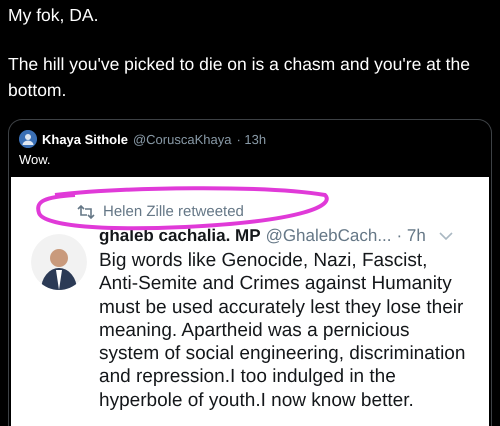 The height and width of the screenshot is (426, 500). Describe the element at coordinates (86, 211) in the screenshot. I see `retweet-icon` at that location.